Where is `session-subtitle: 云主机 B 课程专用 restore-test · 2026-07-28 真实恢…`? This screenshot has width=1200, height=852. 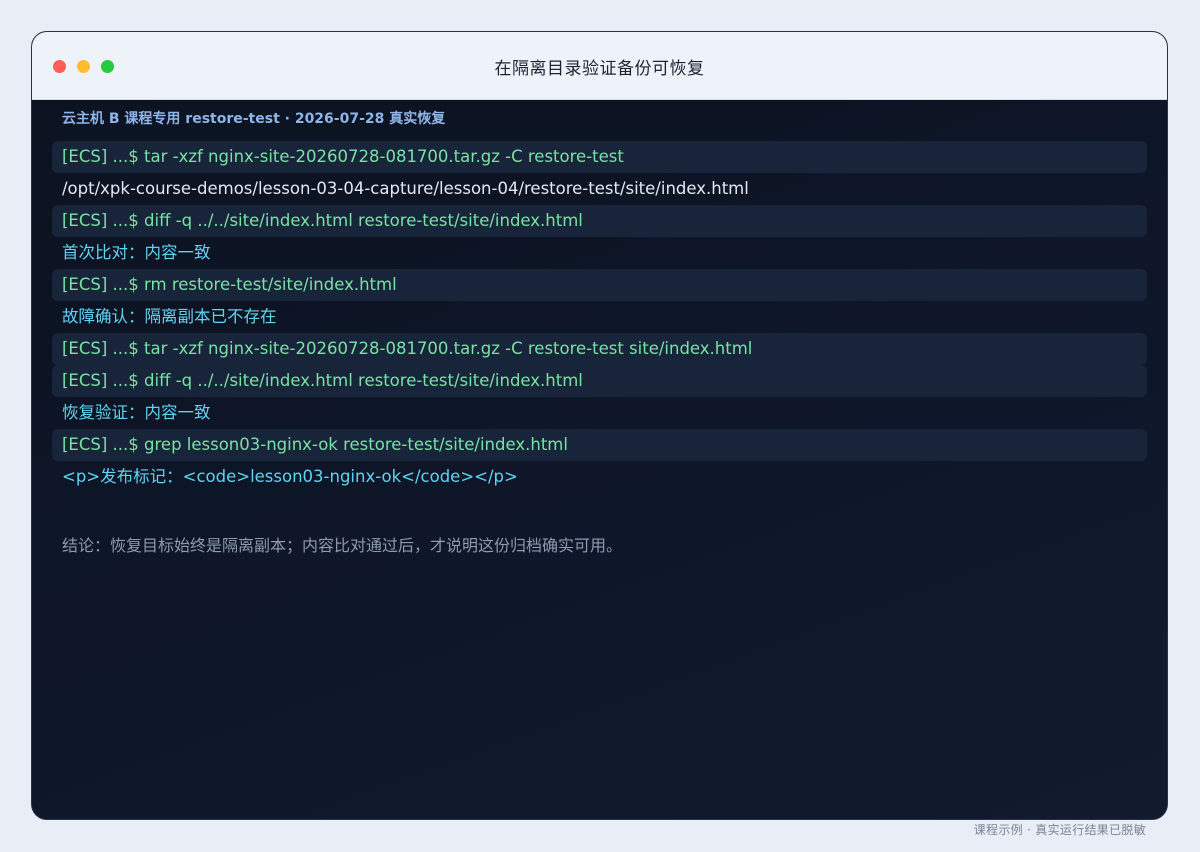 session-subtitle: 云主机 B 课程专用 restore-test · 2026-07-28 真实恢… is located at coordinates (254, 119).